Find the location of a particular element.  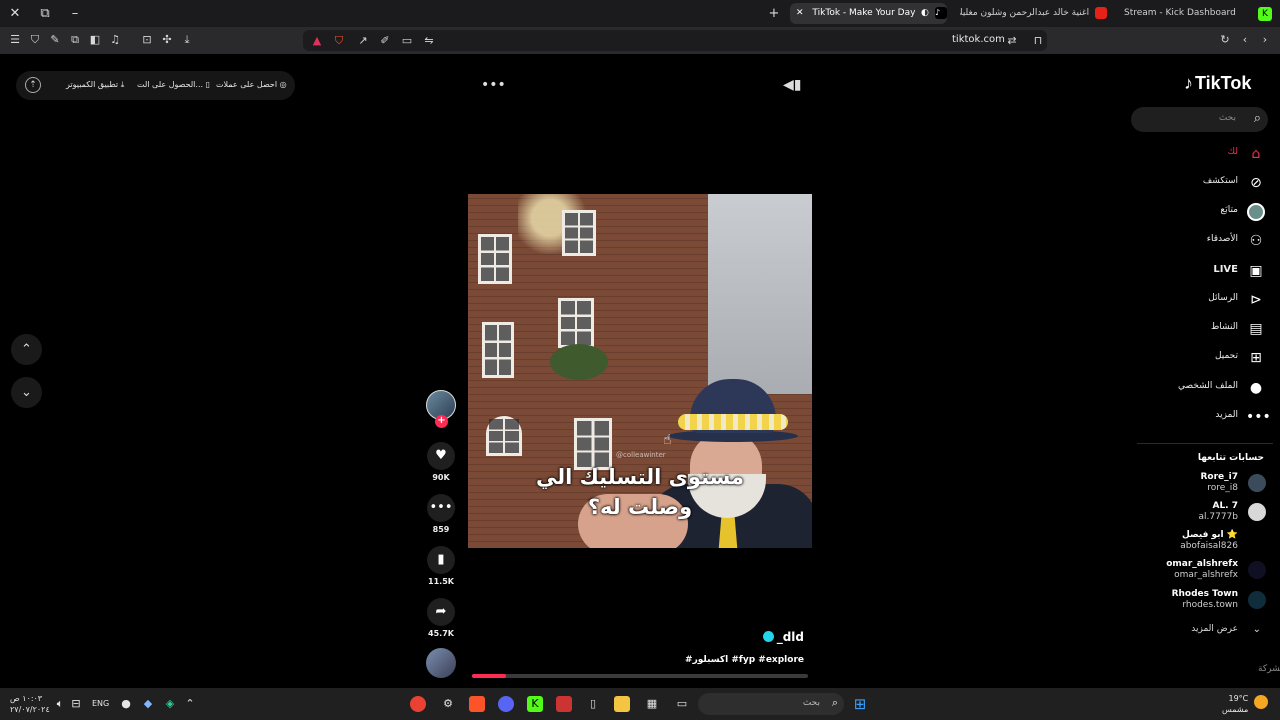

weather-widget: 19°C مشمس is located at coordinates (1245, 704).